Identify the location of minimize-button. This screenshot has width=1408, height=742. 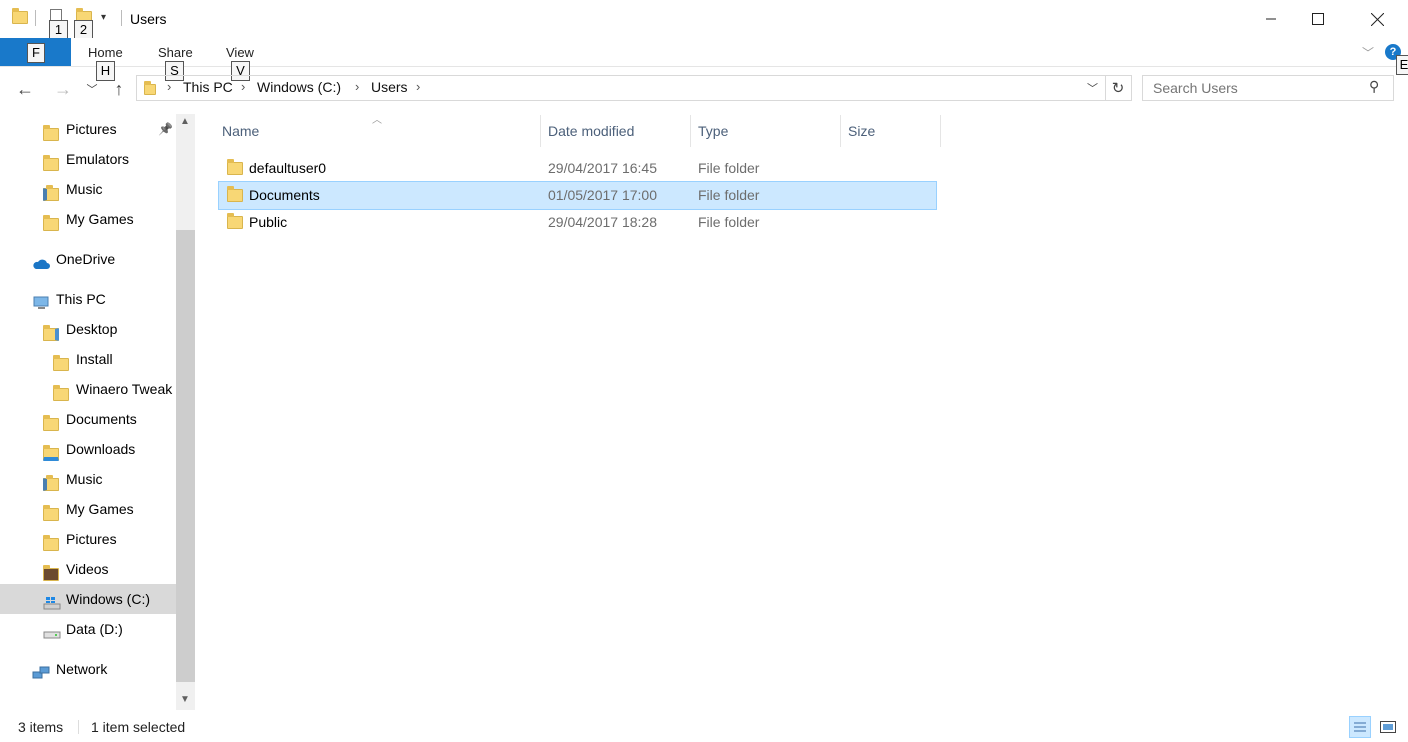
(1271, 19).